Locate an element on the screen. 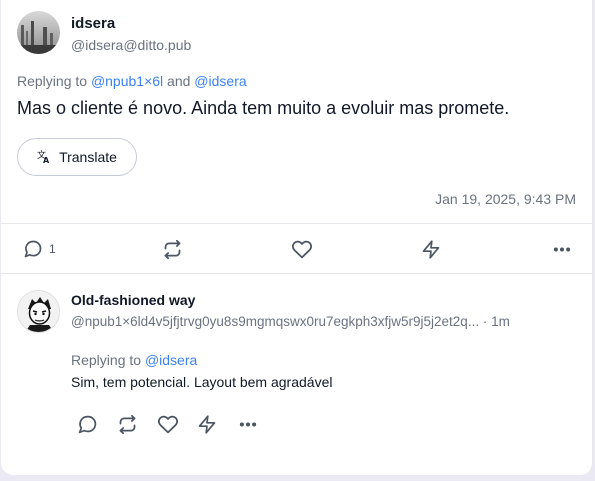 The width and height of the screenshot is (595, 481). translate-icon: 文 A is located at coordinates (43, 157).